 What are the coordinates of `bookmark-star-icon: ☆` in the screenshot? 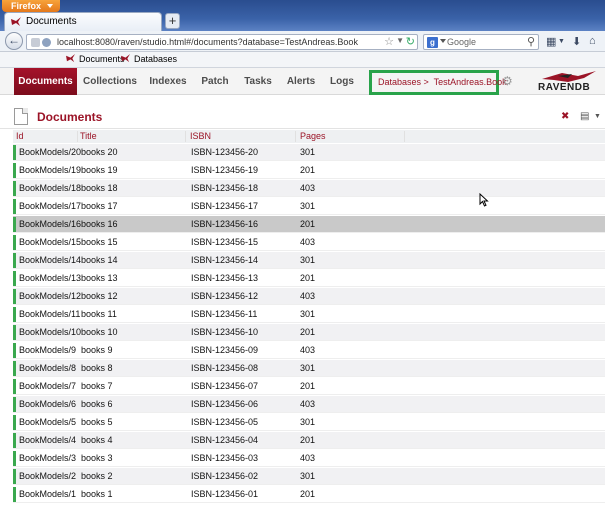 It's located at (389, 41).